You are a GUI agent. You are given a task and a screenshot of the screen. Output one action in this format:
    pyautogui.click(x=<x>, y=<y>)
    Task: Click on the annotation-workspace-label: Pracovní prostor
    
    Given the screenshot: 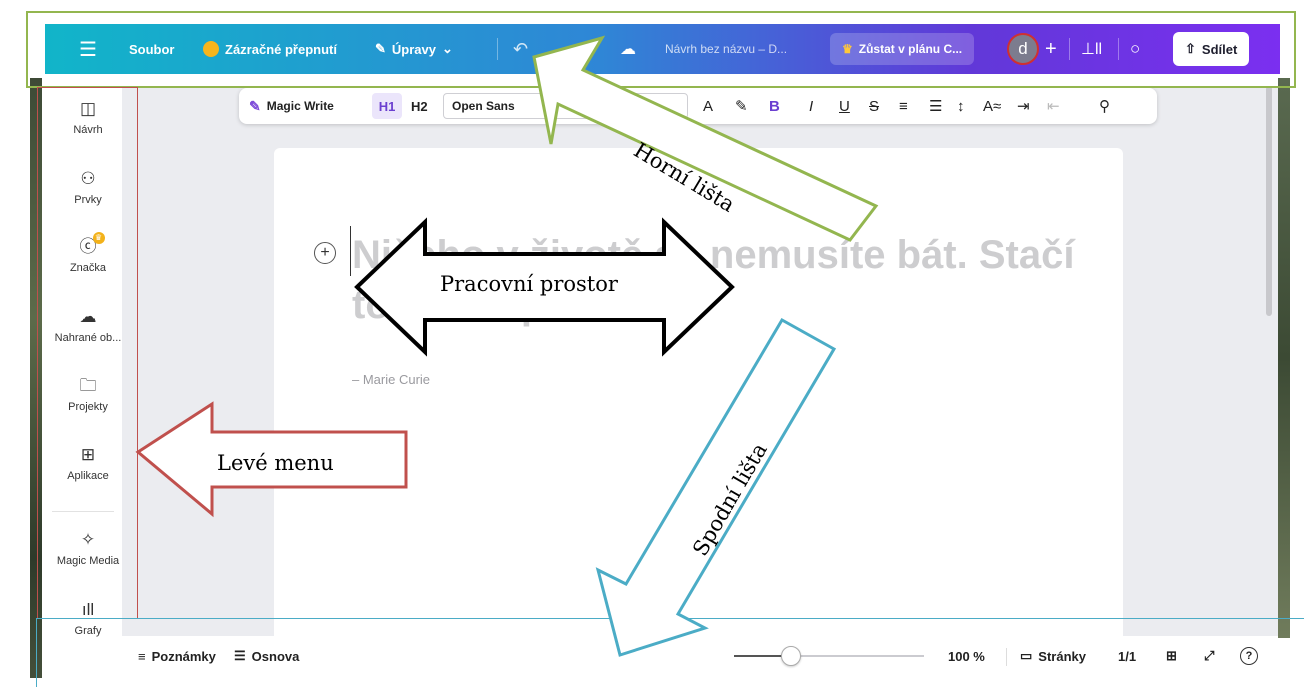 What is the action you would take?
    pyautogui.click(x=529, y=284)
    